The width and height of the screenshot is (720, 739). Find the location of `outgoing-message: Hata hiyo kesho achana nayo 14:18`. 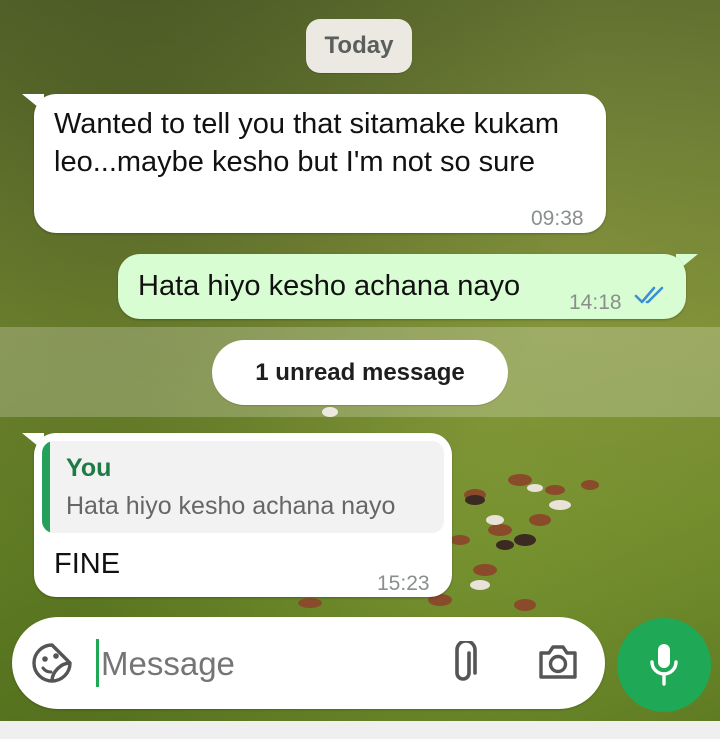

outgoing-message: Hata hiyo kesho achana nayo 14:18 is located at coordinates (402, 286).